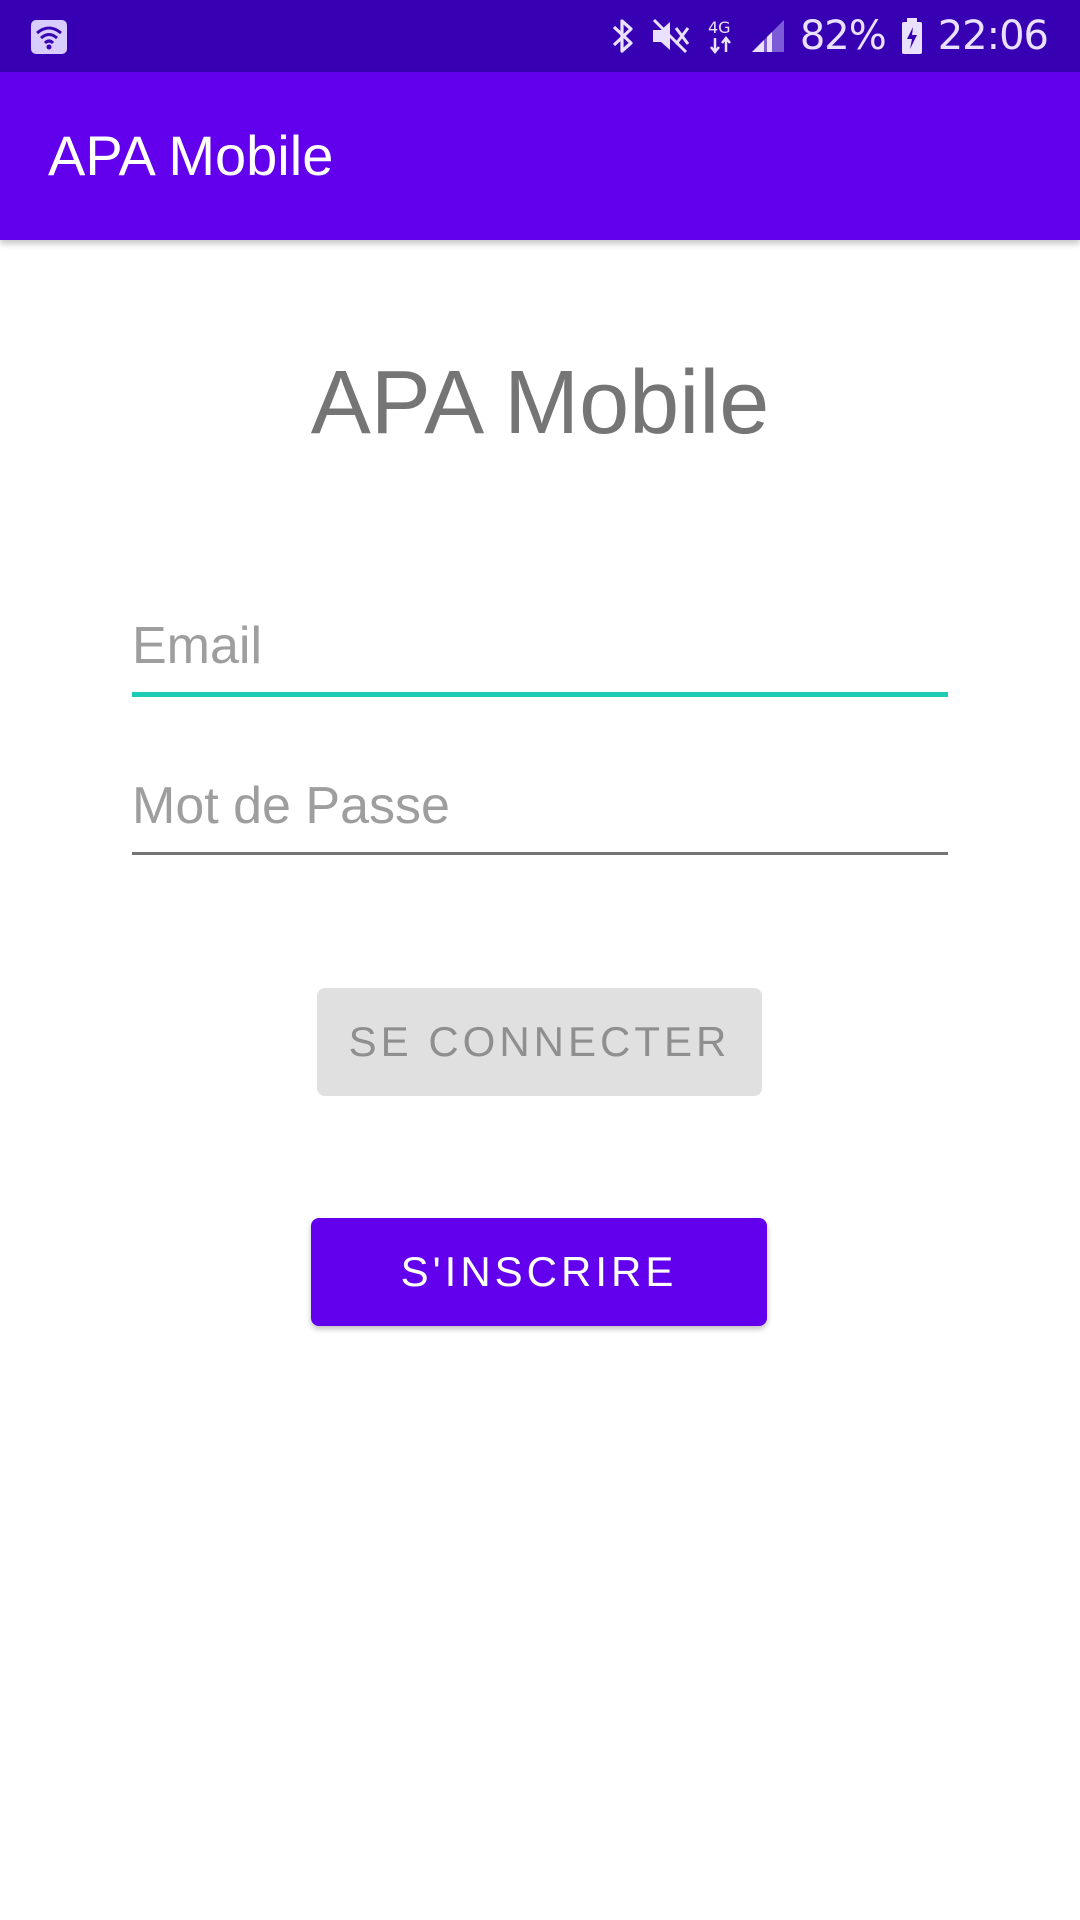 Image resolution: width=1080 pixels, height=1920 pixels. I want to click on password-field, so click(540, 810).